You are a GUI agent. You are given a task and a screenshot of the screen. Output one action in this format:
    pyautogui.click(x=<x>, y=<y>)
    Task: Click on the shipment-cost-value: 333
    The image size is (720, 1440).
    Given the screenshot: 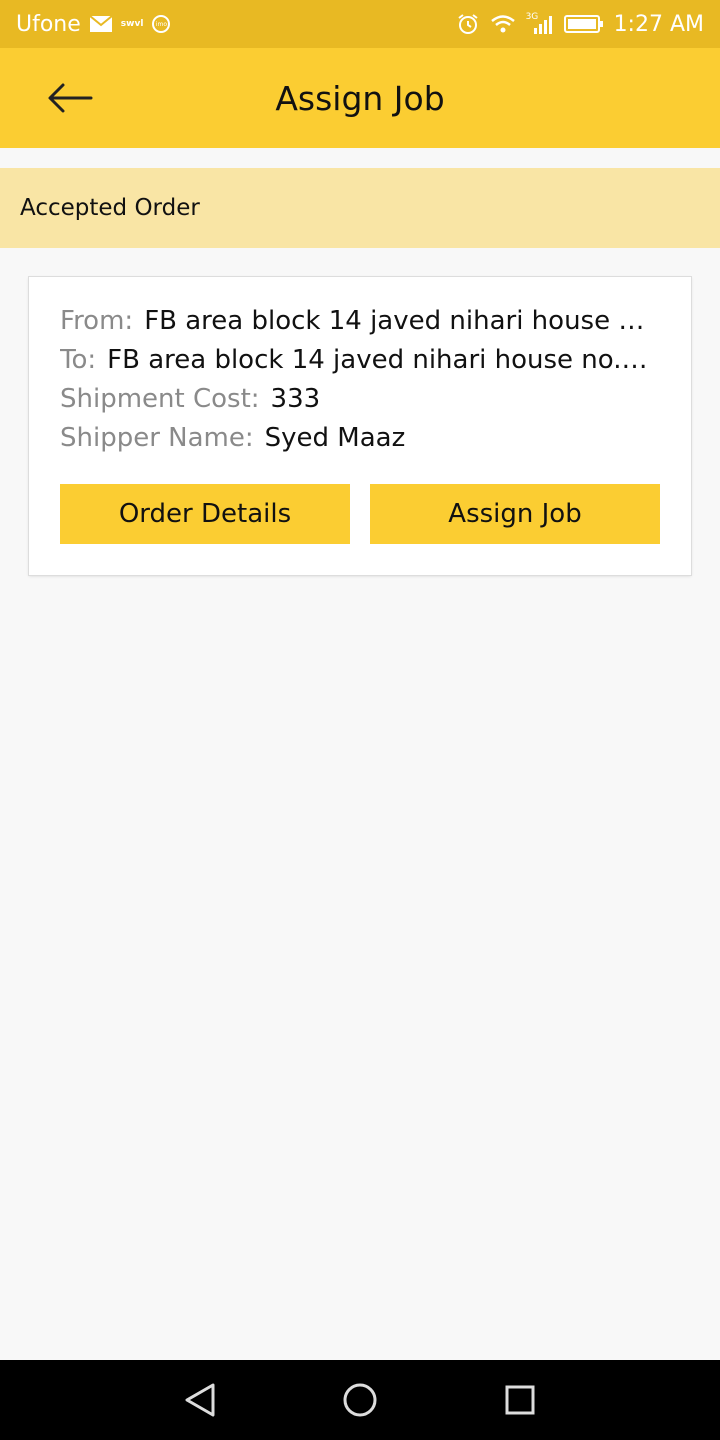 What is the action you would take?
    pyautogui.click(x=295, y=399)
    